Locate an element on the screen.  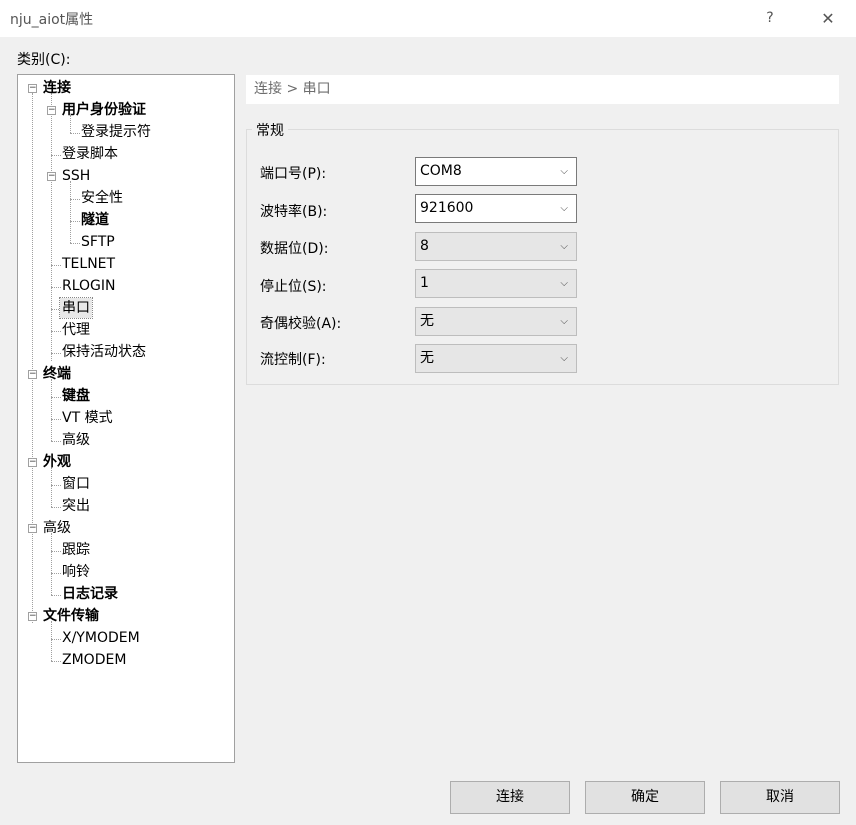
tree-item-bell: 响铃 is located at coordinates (76, 572).